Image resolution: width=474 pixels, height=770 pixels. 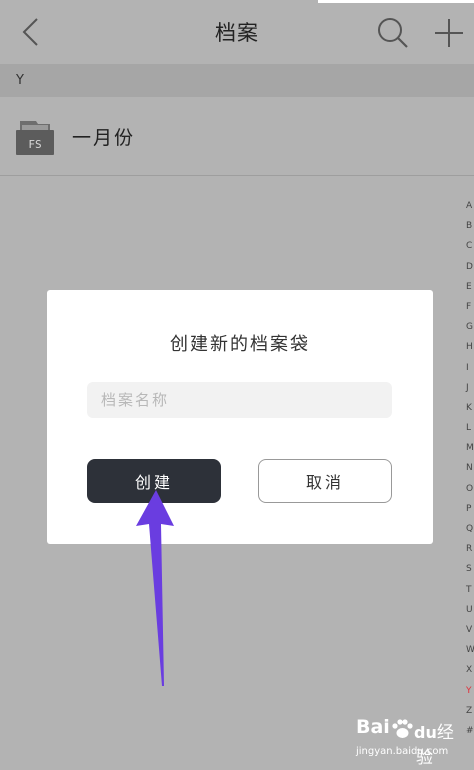 What do you see at coordinates (373, 727) in the screenshot?
I see `watermark-logo: Bai` at bounding box center [373, 727].